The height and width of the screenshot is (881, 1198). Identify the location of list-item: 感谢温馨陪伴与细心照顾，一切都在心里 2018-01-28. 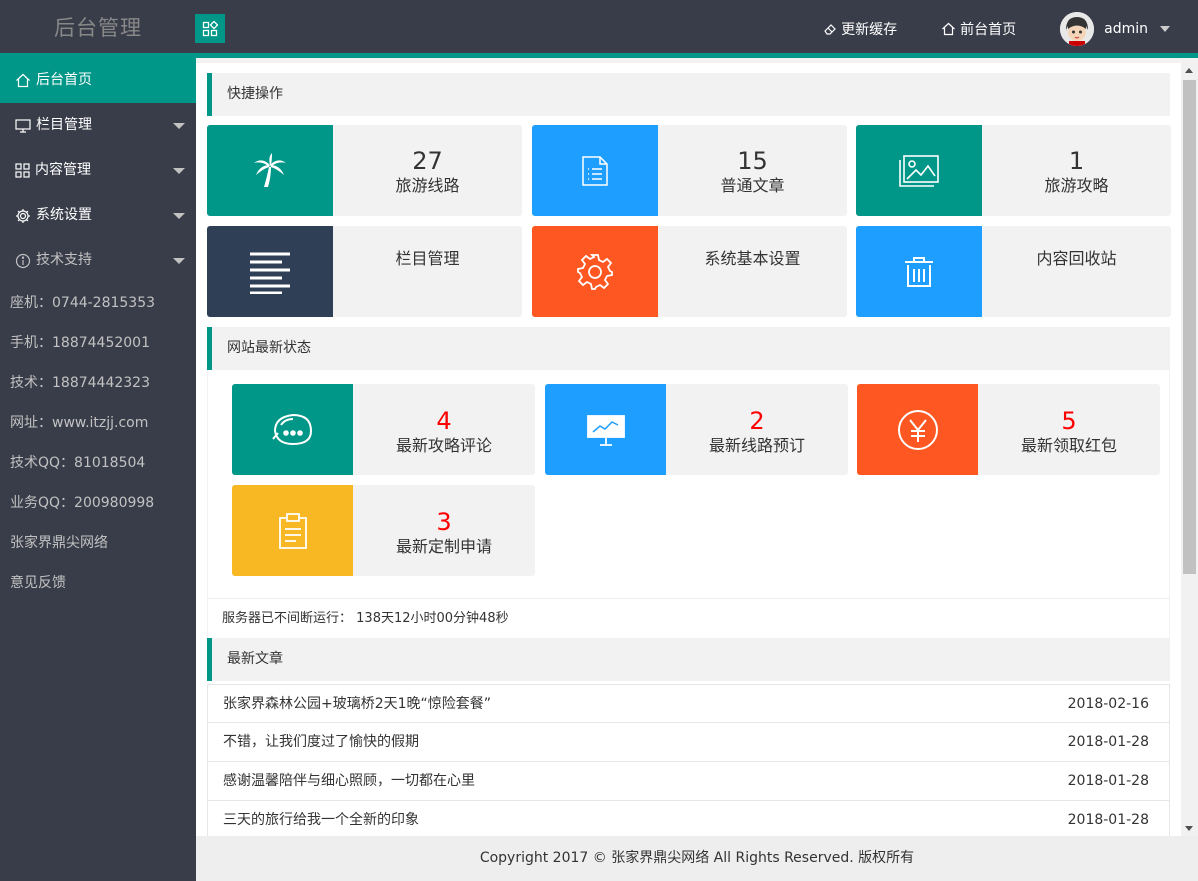
(688, 781).